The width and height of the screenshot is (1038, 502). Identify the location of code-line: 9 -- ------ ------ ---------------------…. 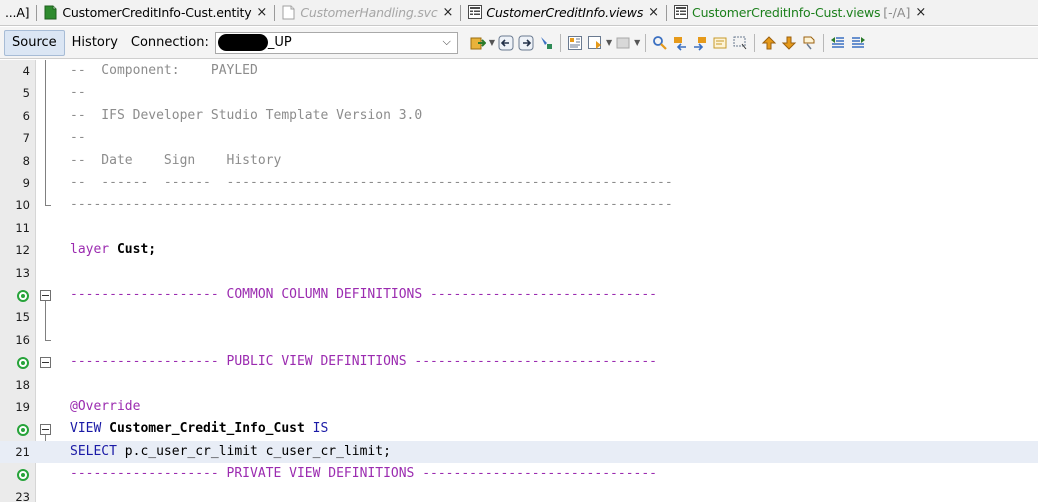
(519, 183).